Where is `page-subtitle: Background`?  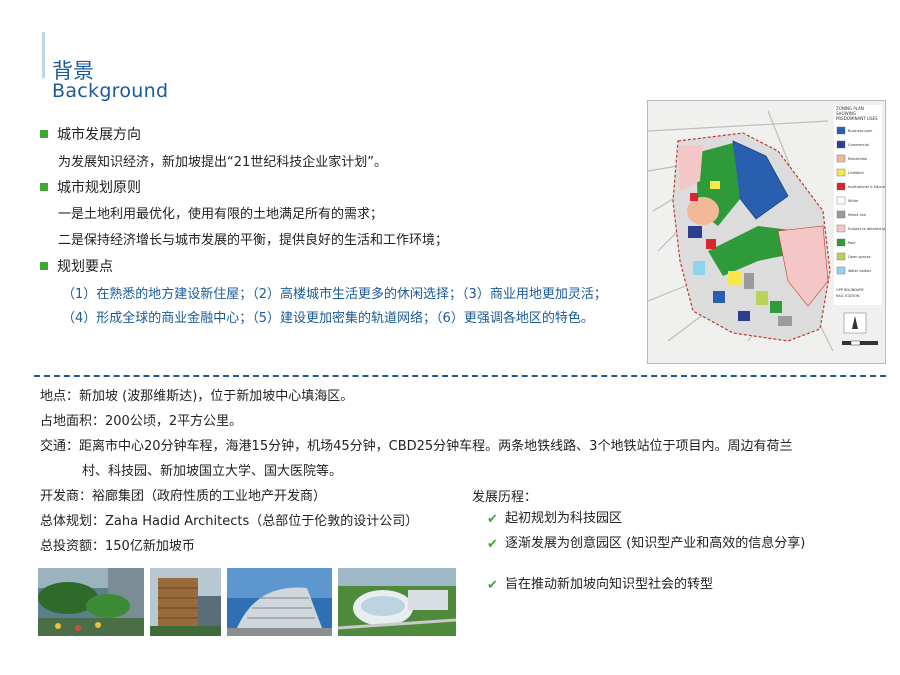 page-subtitle: Background is located at coordinates (110, 91).